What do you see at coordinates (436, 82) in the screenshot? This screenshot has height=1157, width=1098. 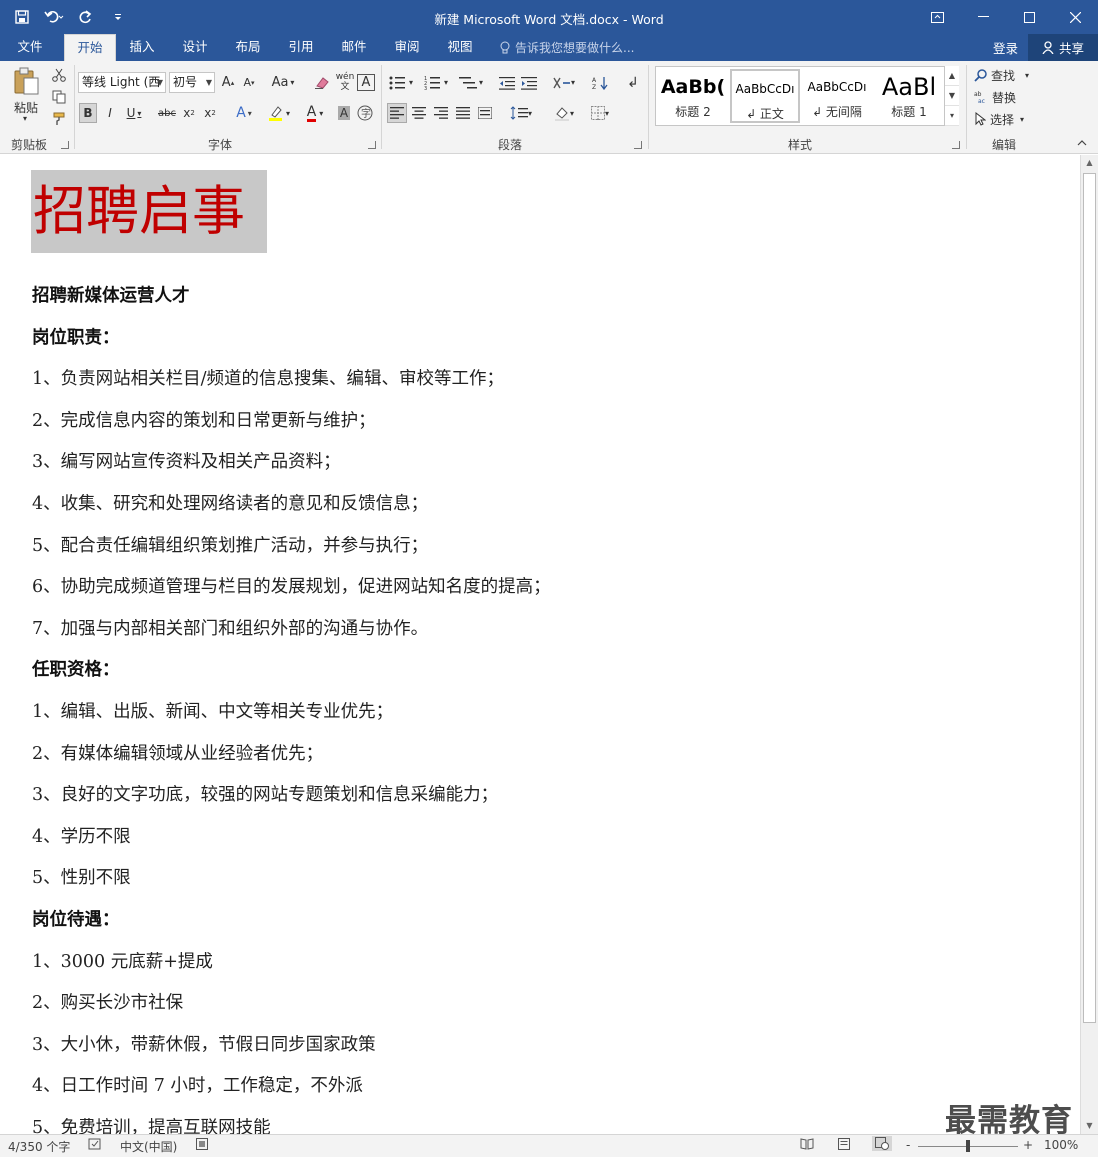 I see `numbering-icon: 1 2 3 ▾` at bounding box center [436, 82].